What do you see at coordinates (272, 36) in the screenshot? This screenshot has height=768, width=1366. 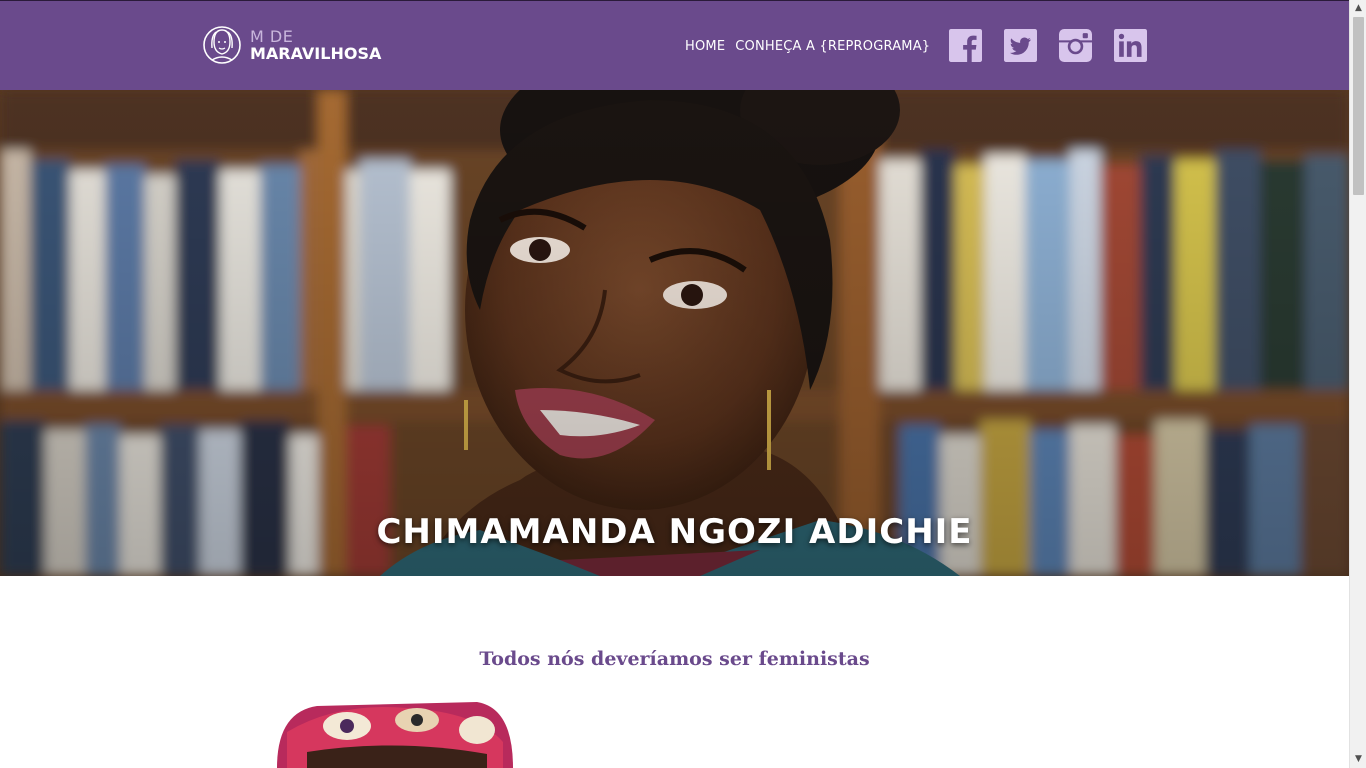 I see `logo-line-1: M DE` at bounding box center [272, 36].